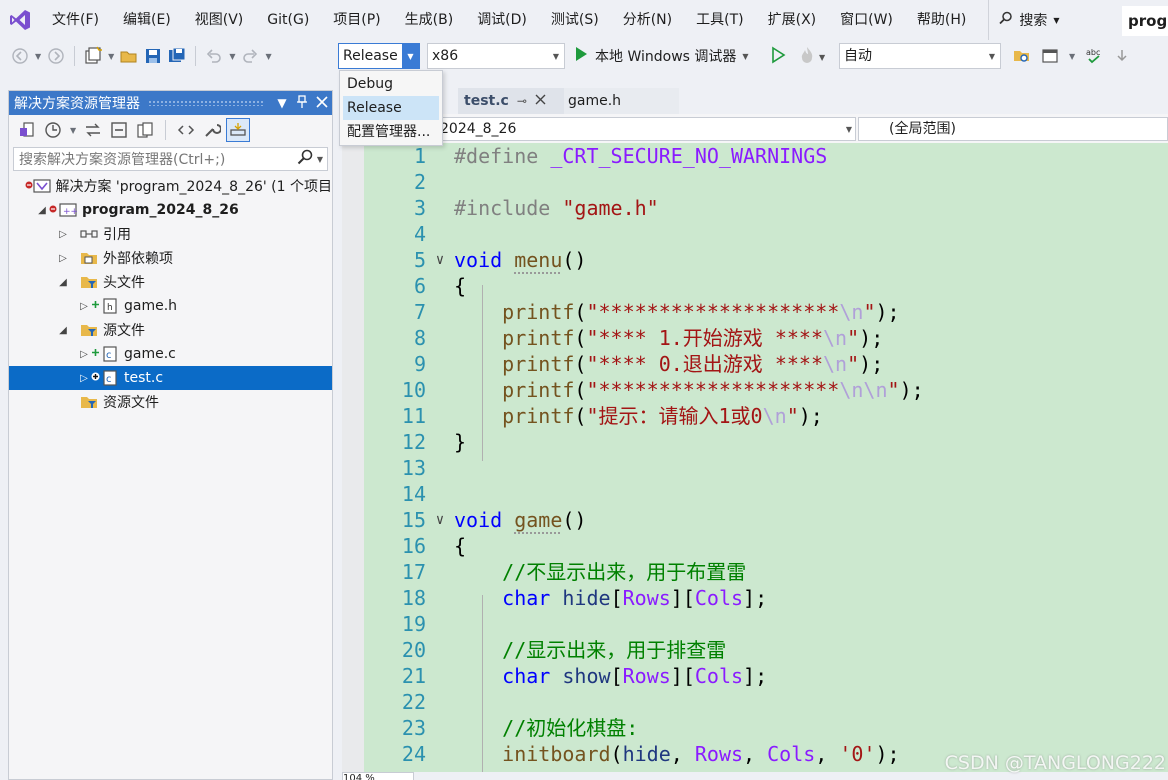  I want to click on menu-item: 文件(F), so click(75, 20).